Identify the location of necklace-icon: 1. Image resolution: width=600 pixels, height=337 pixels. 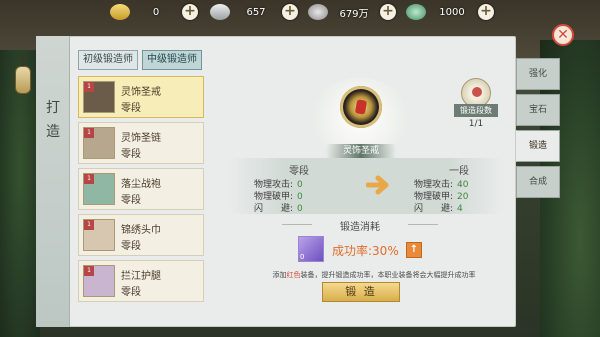
(99, 143).